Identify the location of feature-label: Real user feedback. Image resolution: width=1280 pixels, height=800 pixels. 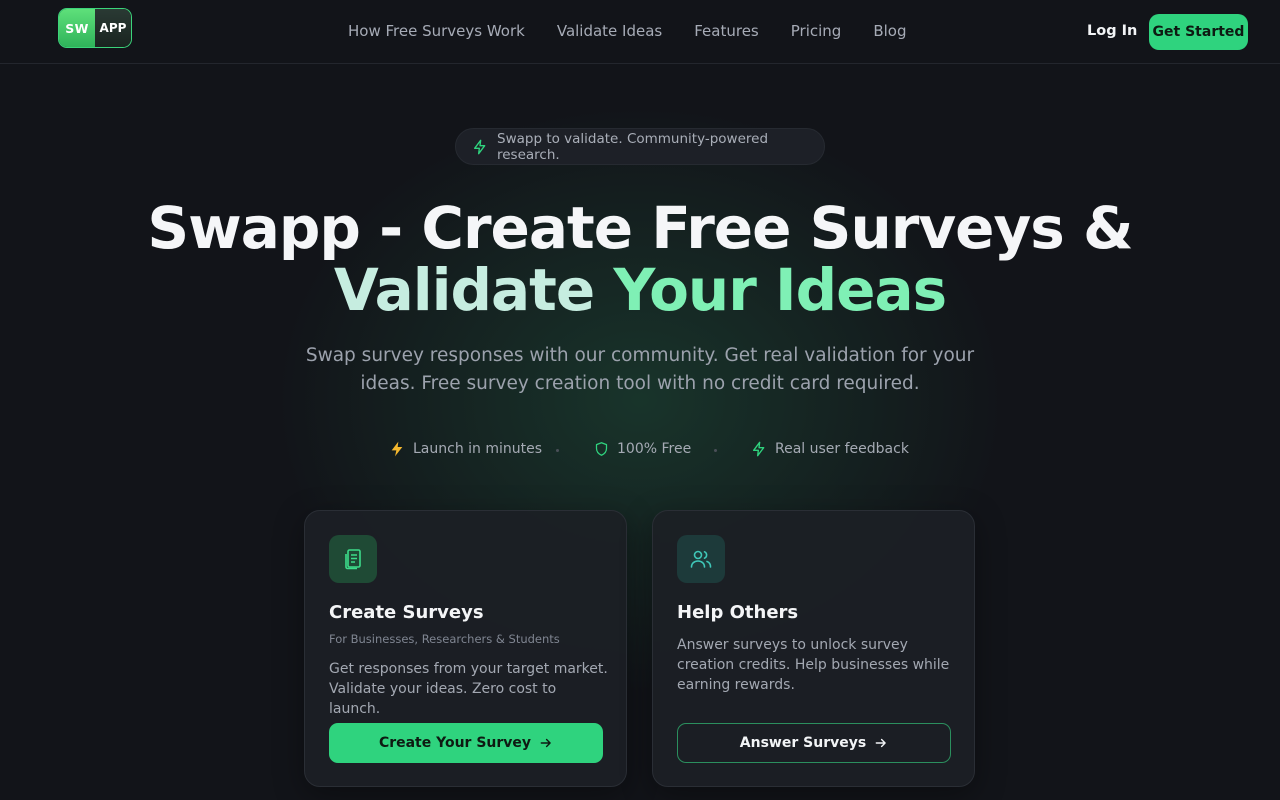
(842, 449).